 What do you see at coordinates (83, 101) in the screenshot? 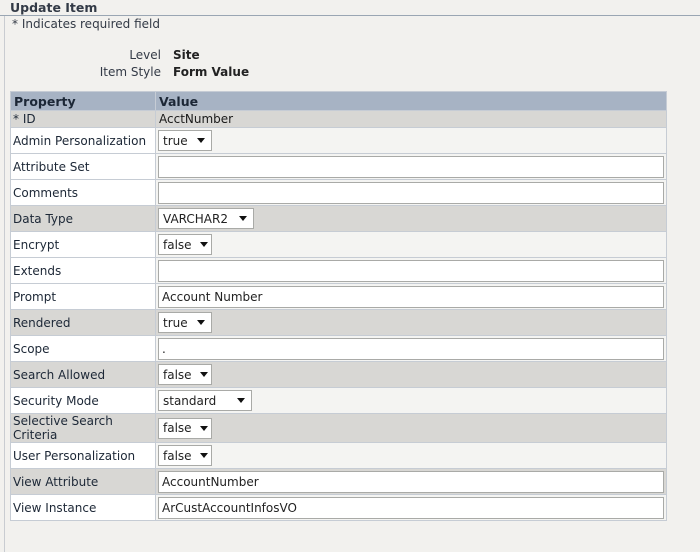
I see `property-column-header: Property` at bounding box center [83, 101].